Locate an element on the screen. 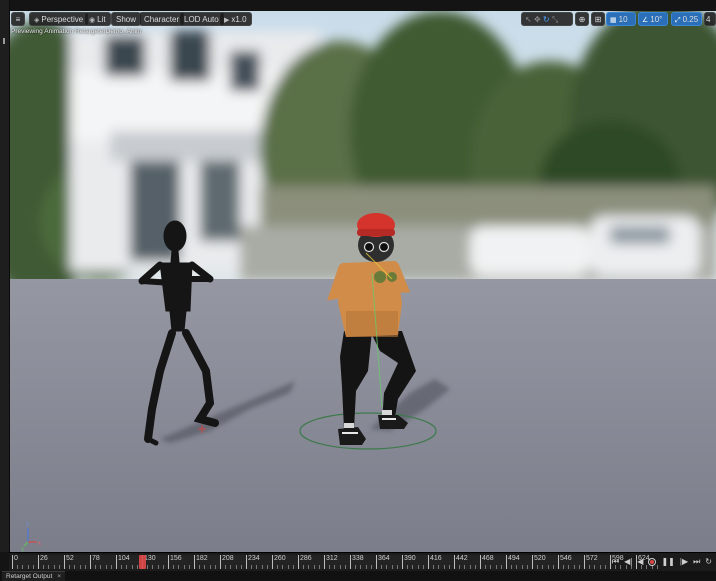 The width and height of the screenshot is (716, 581). skip-to-end-icon: ⏭ is located at coordinates (696, 562).